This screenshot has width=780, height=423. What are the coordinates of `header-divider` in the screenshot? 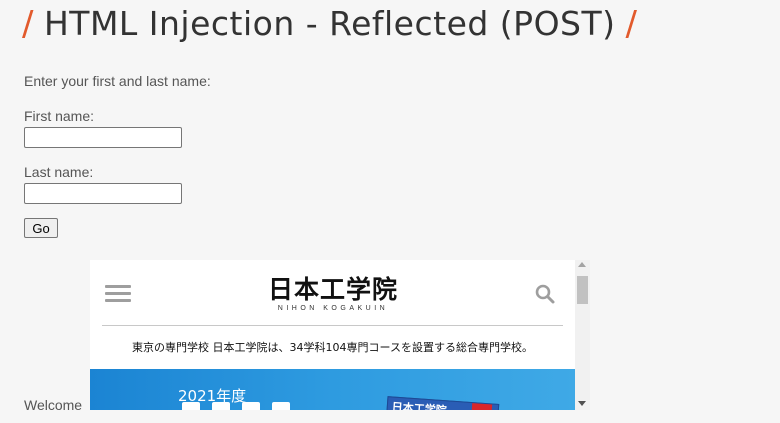 It's located at (332, 325).